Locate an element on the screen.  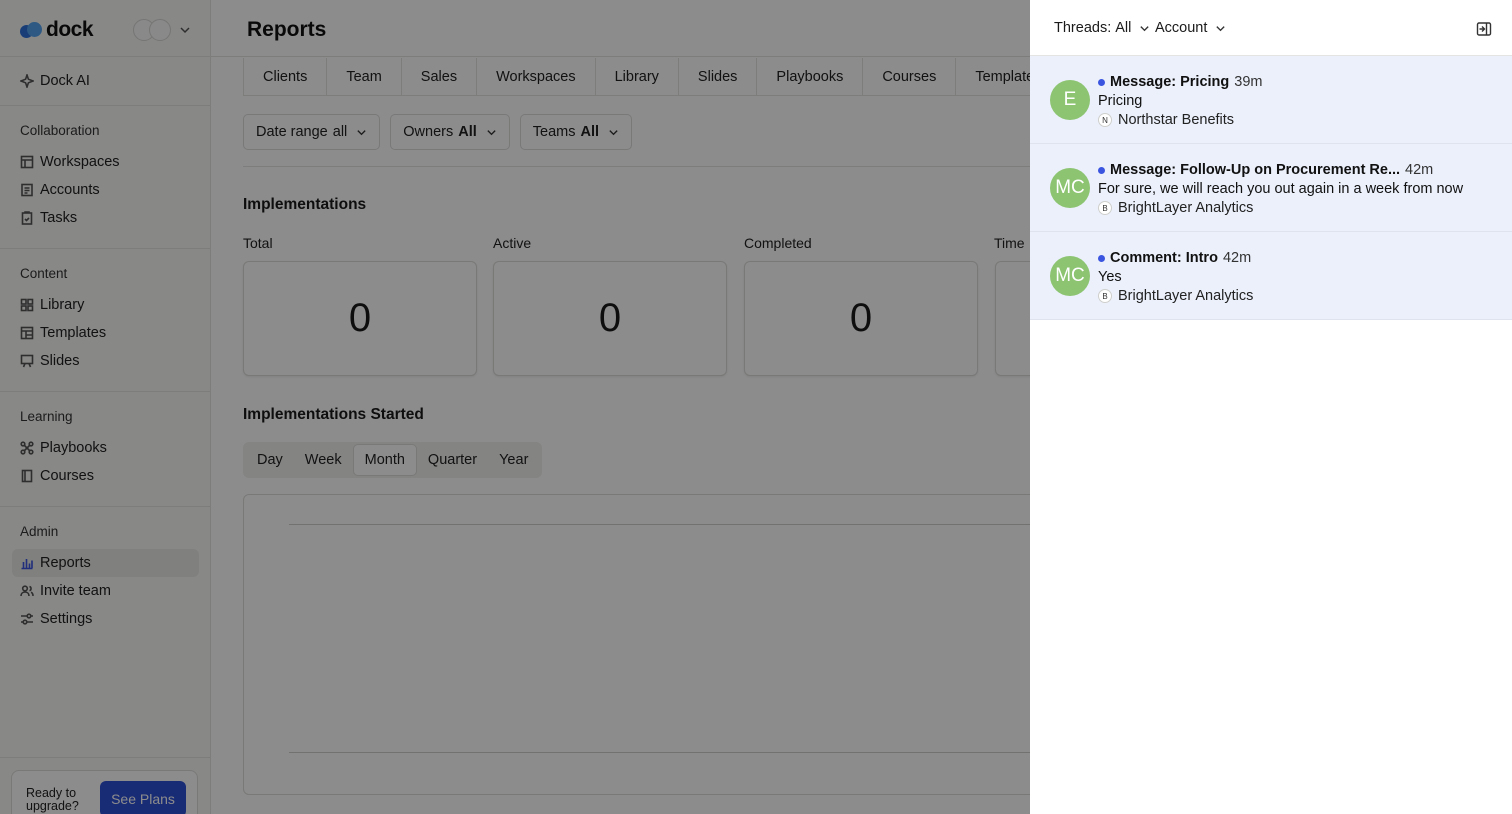
thread-account: N Northstar Benefits is located at coordinates (1166, 120).